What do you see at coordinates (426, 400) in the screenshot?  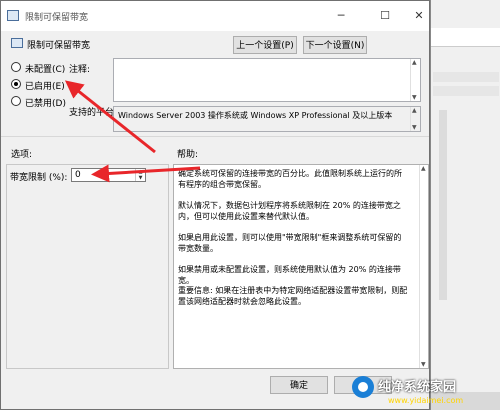 I see `watermark-url: www.yidaimei.com` at bounding box center [426, 400].